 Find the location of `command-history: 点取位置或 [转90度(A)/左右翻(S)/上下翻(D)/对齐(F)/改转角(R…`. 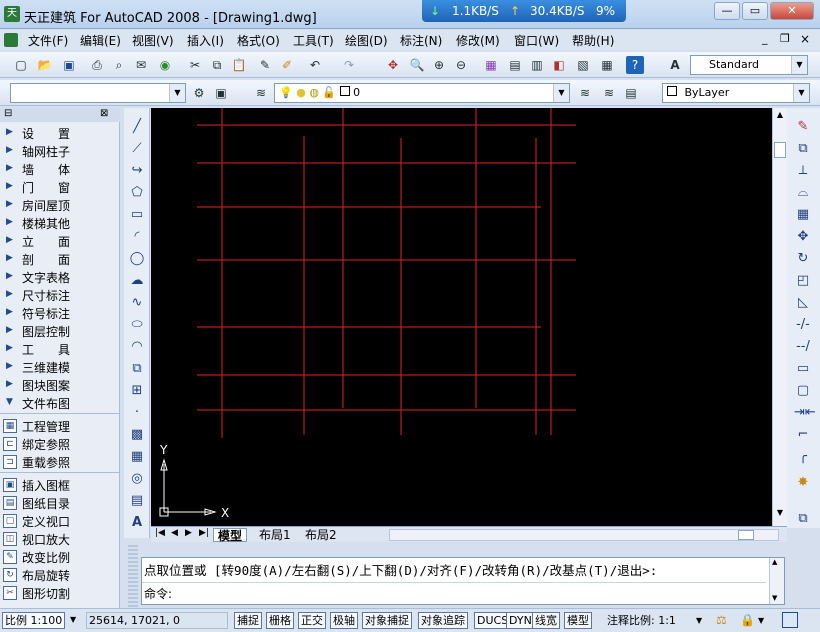

command-history: 点取位置或 [转90度(A)/左右翻(S)/上下翻(D)/对齐(F)/改转角(R… is located at coordinates (463, 581).